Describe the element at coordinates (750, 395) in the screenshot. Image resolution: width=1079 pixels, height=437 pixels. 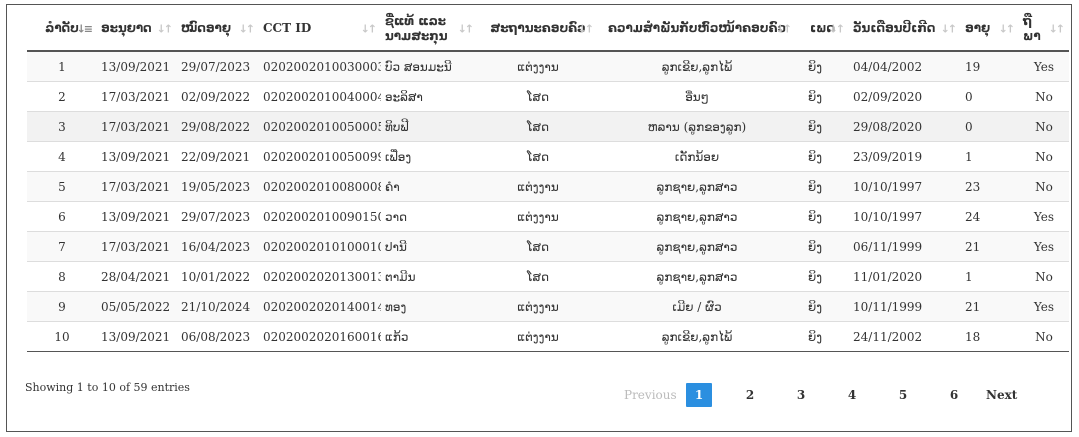
I see `page-button-2: 2` at that location.